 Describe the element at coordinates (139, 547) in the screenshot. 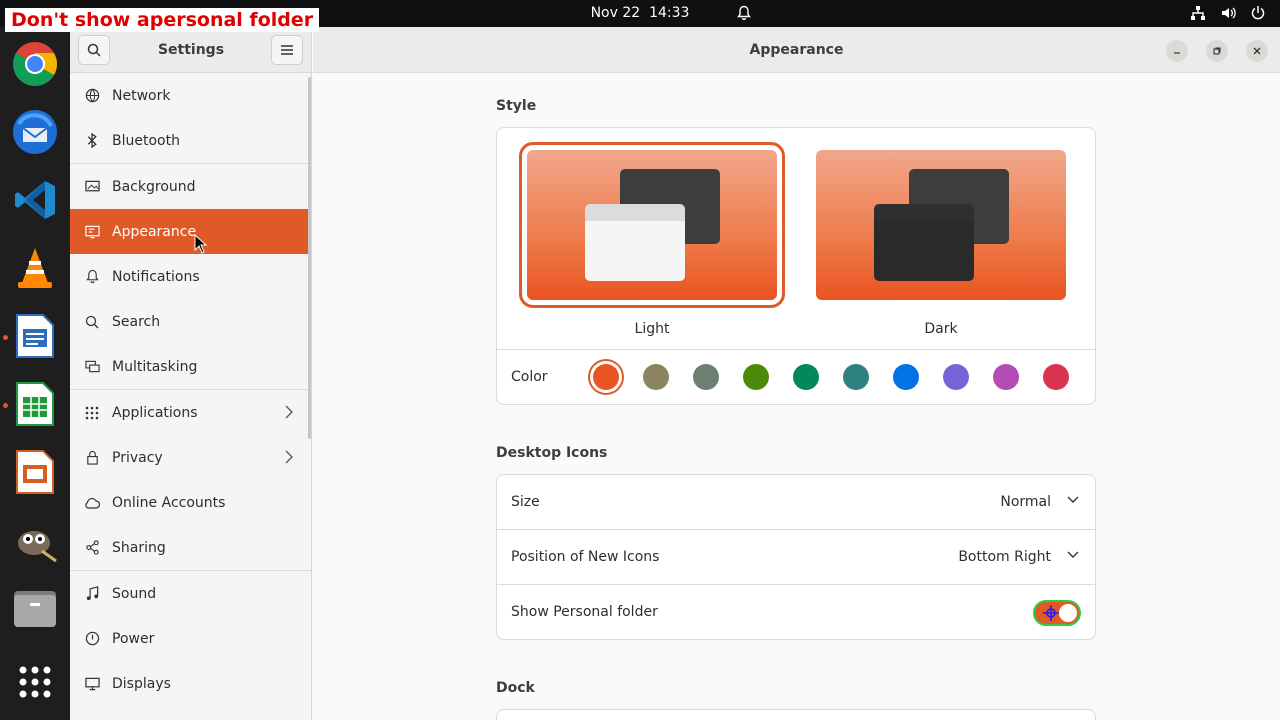

I see `sidebar-item-label: Sharing` at that location.